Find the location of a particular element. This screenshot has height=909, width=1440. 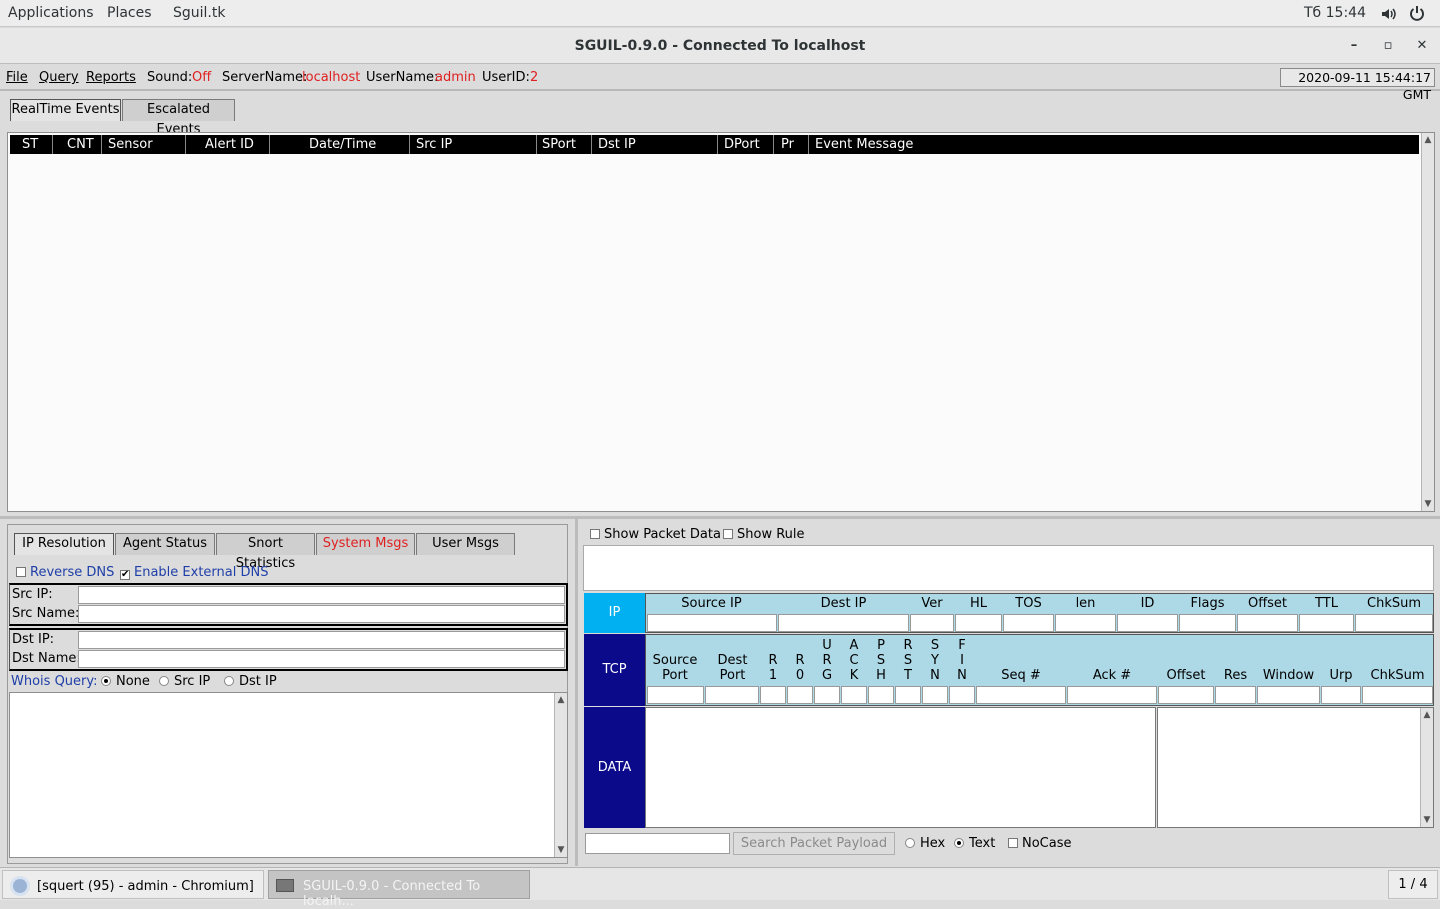

ip-offset-label: Offset is located at coordinates (1267, 603).